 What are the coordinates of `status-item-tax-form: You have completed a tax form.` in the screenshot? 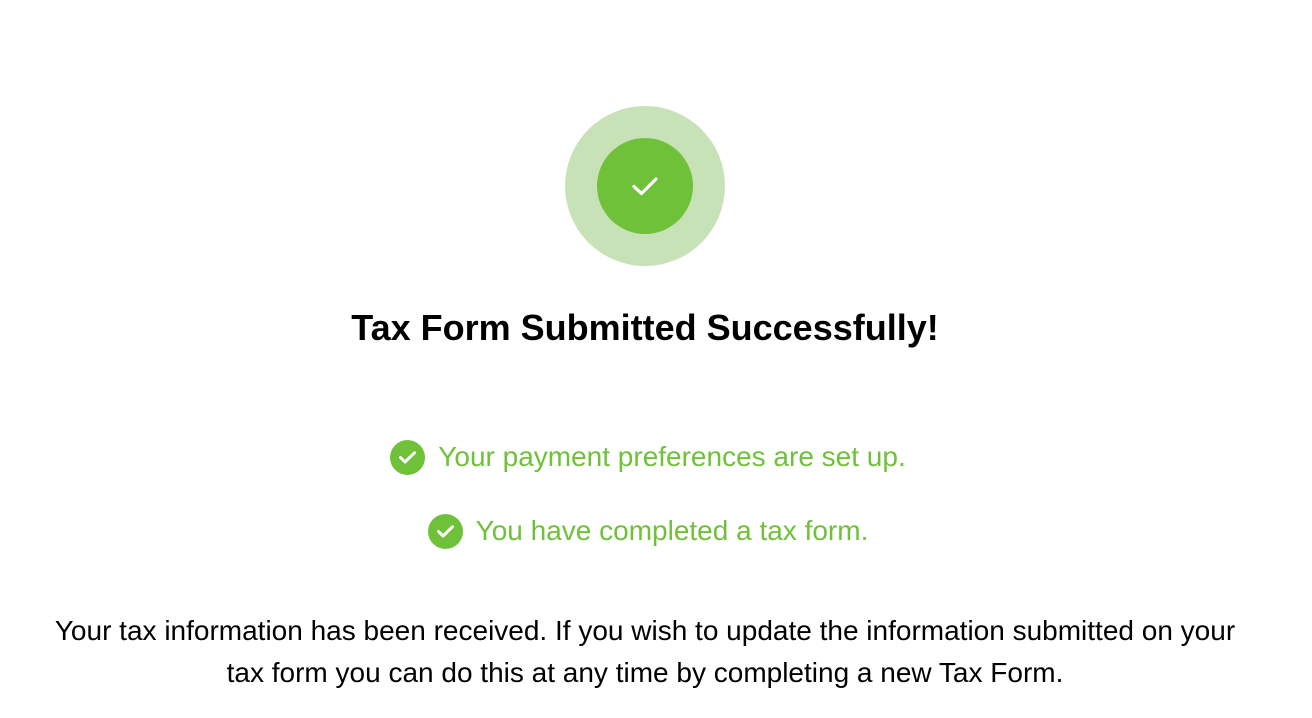 It's located at (648, 531).